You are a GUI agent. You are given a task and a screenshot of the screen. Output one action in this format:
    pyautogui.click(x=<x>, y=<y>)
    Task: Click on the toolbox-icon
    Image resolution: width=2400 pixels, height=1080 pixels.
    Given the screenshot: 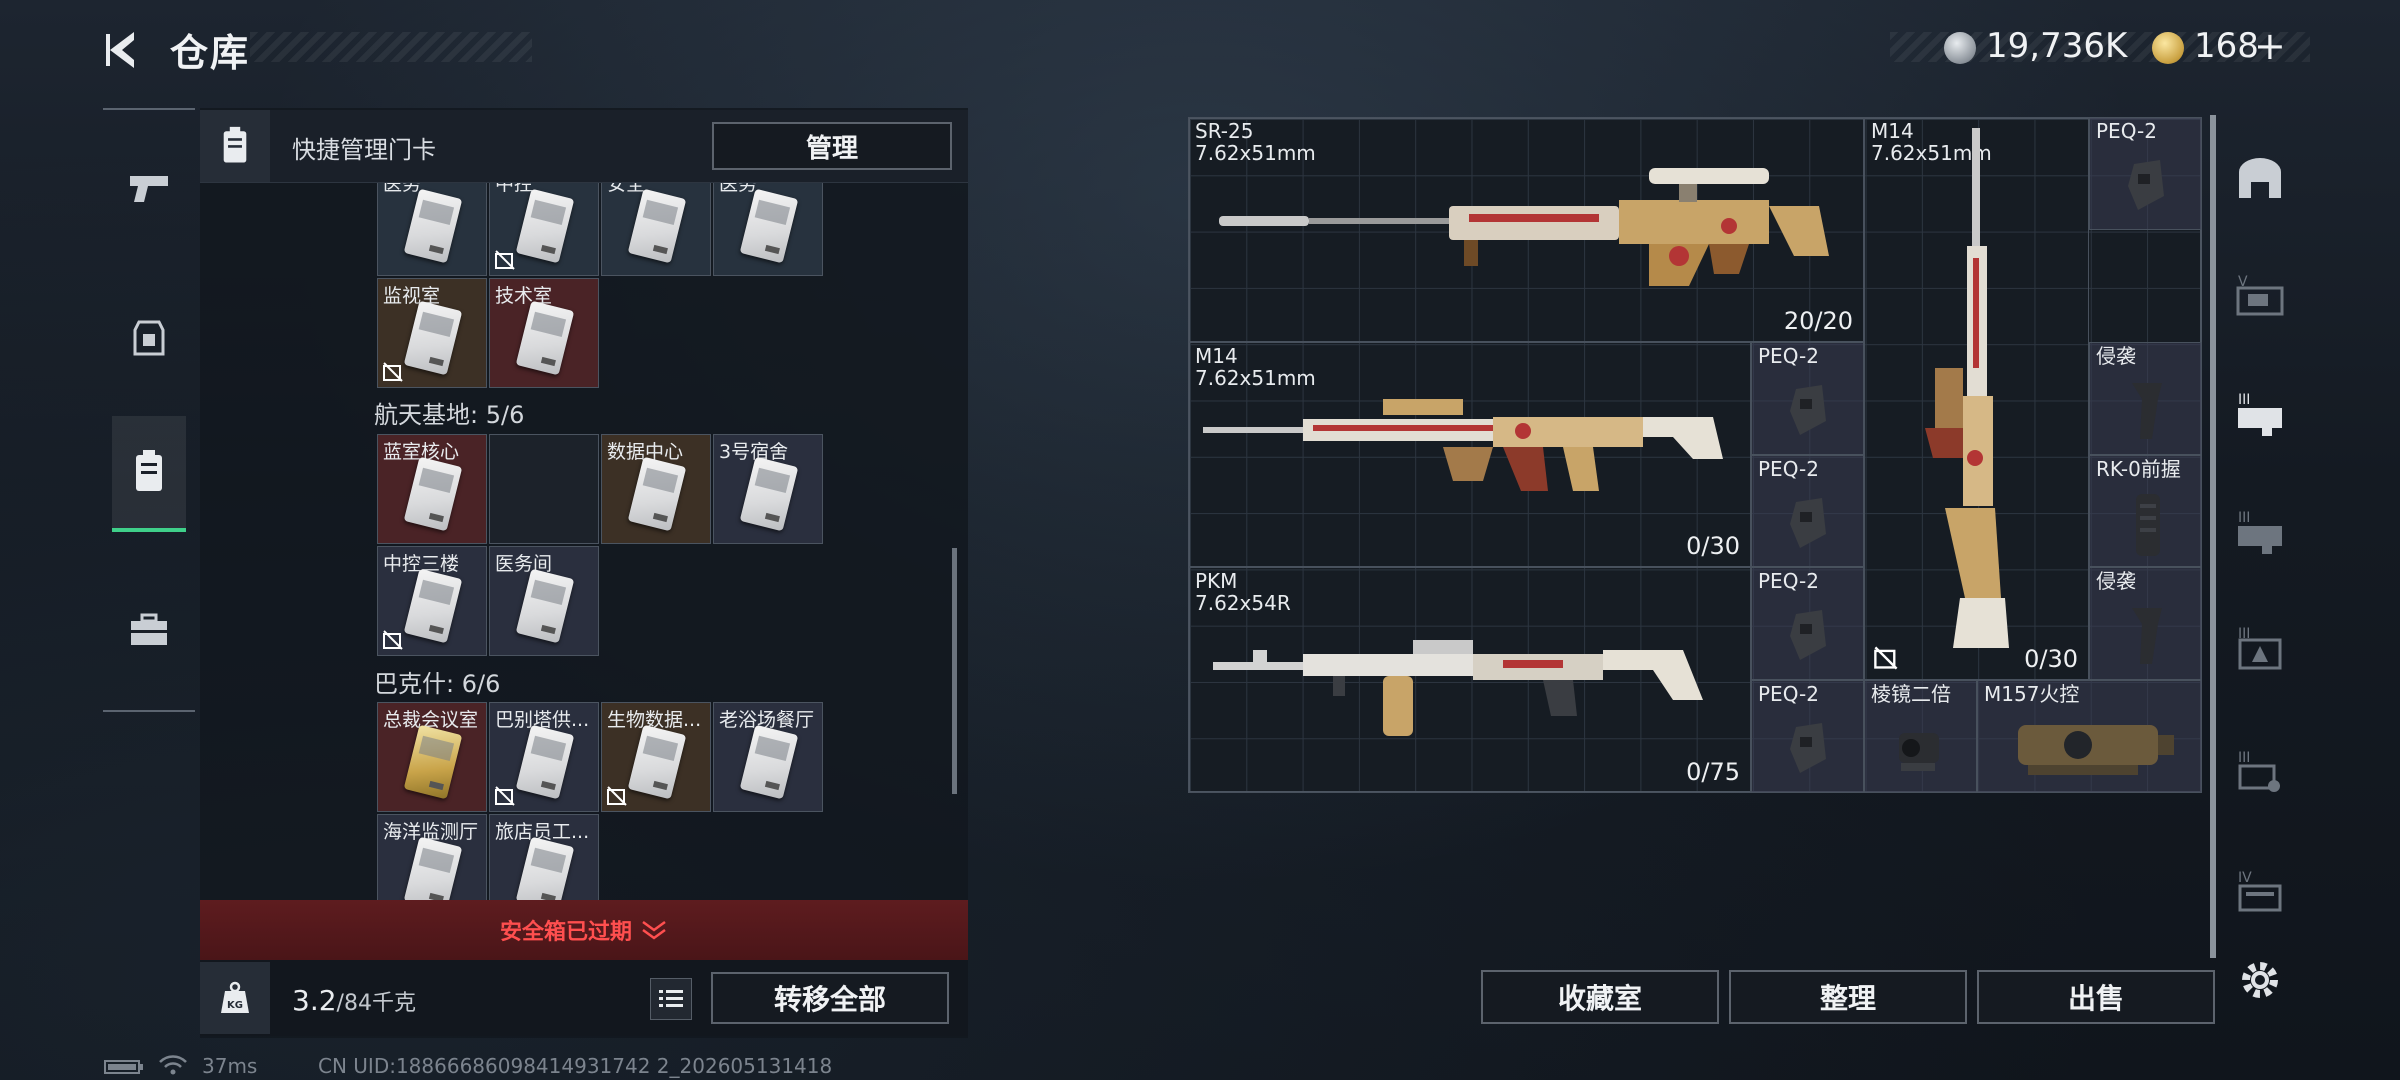 What is the action you would take?
    pyautogui.click(x=149, y=629)
    